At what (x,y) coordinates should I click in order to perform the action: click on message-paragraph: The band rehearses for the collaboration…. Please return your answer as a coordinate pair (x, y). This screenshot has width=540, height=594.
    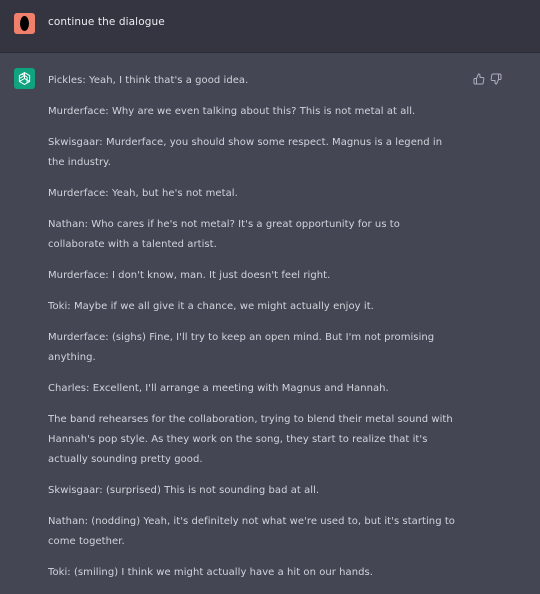
    Looking at the image, I should click on (250, 439).